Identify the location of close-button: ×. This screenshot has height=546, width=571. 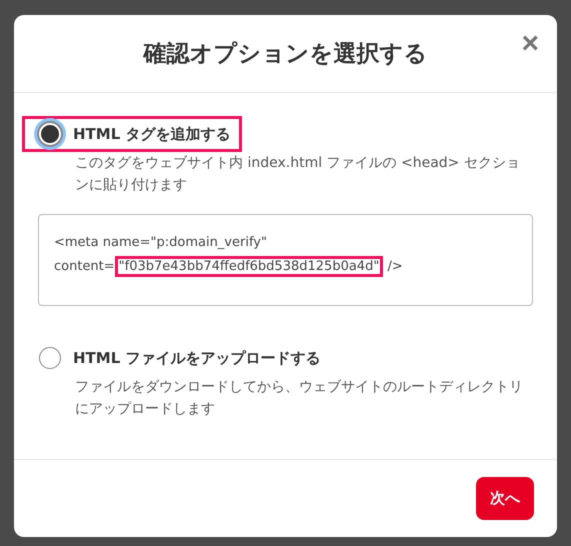
(530, 44).